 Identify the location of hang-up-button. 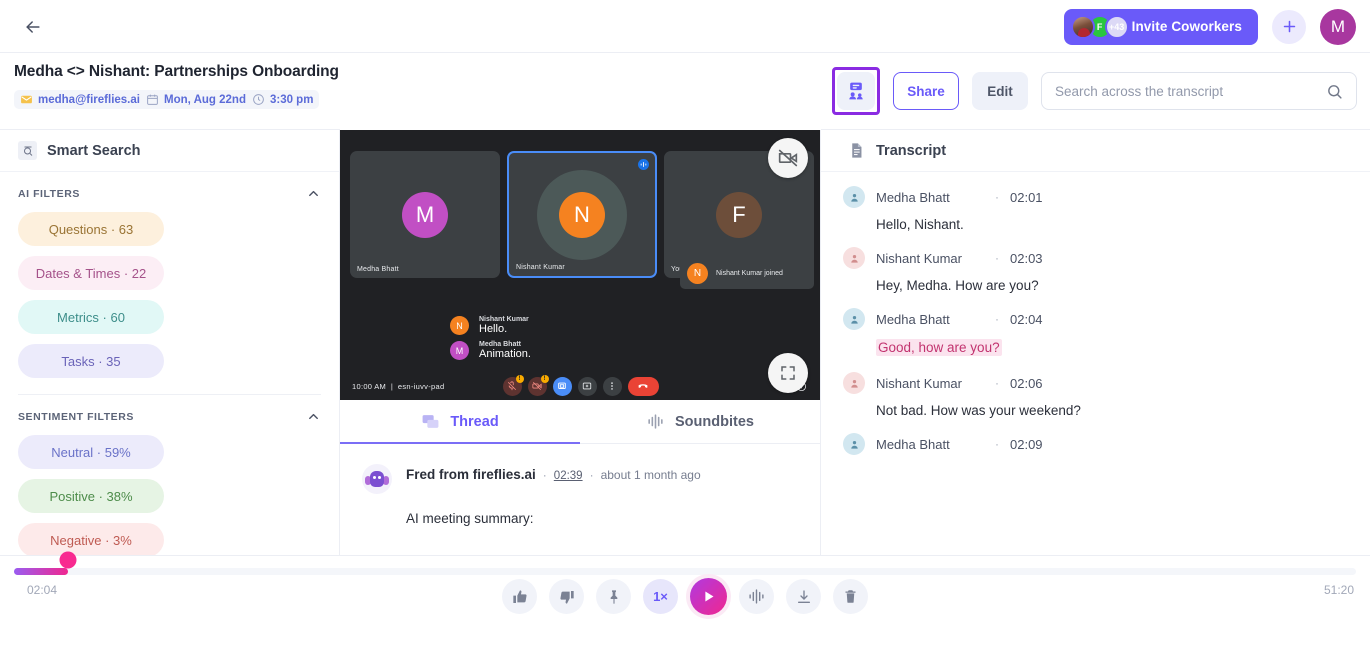
(643, 386).